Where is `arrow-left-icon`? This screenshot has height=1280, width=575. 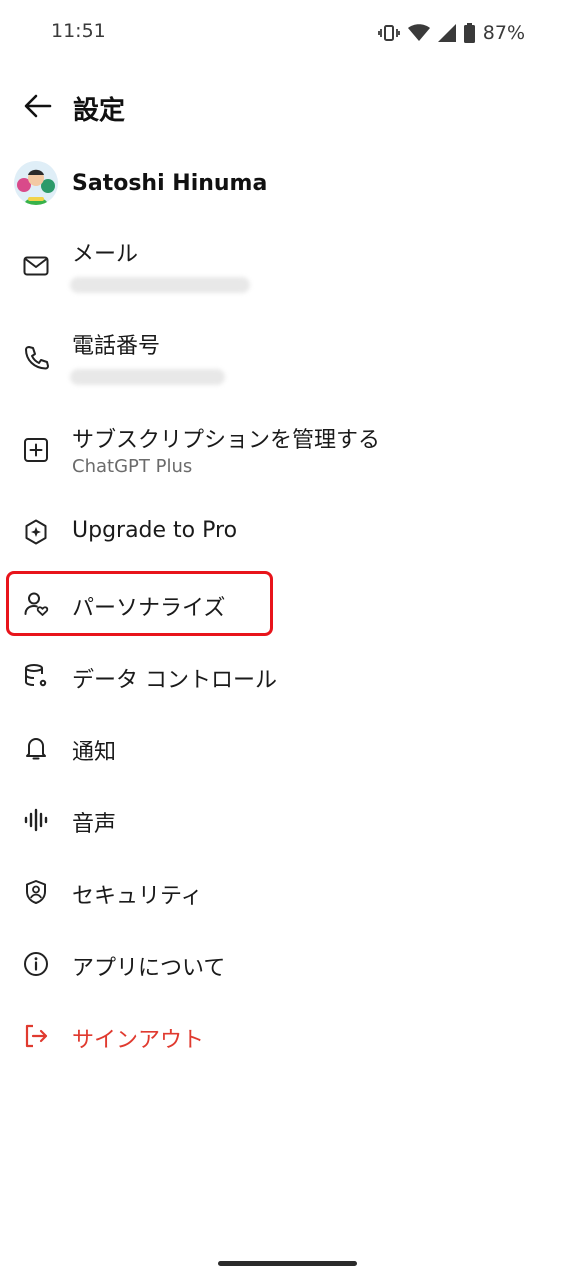
arrow-left-icon is located at coordinates (38, 106).